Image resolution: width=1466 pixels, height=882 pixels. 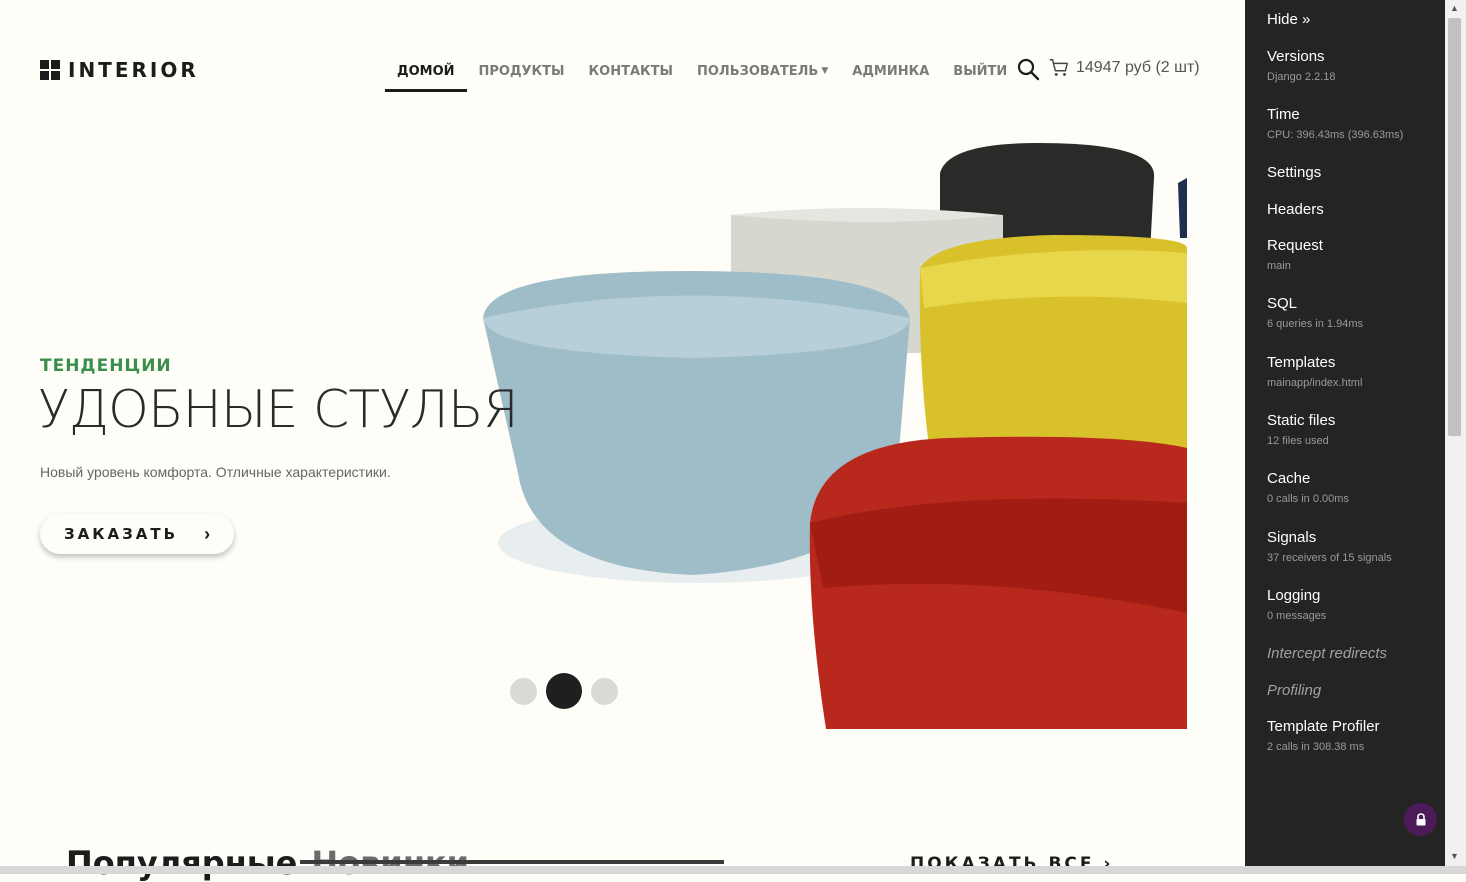 I want to click on panel-headers: Headers, so click(x=1362, y=209).